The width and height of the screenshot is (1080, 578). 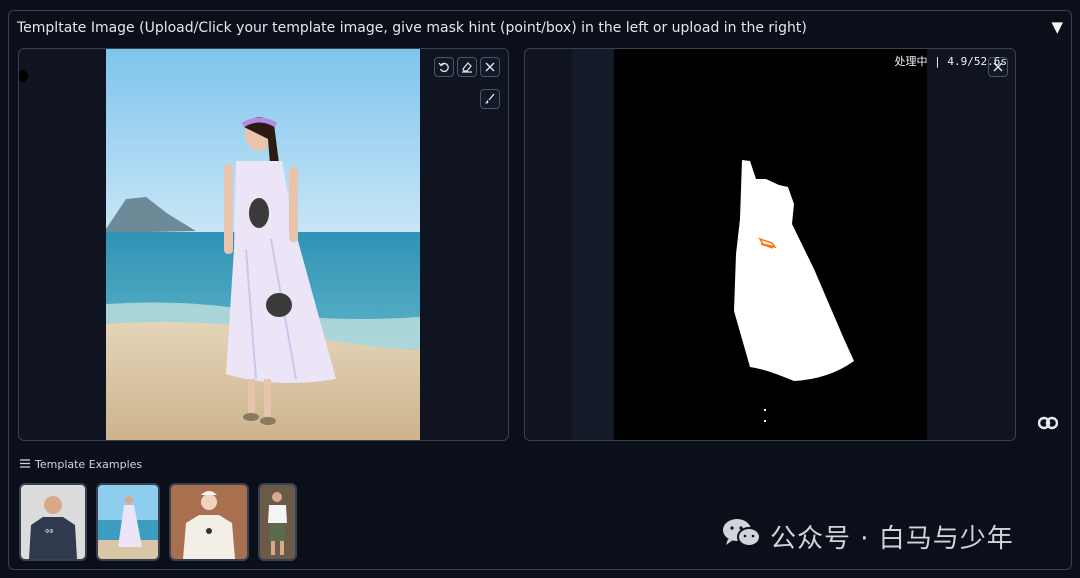 What do you see at coordinates (128, 522) in the screenshot?
I see `example-thumb-white-dress` at bounding box center [128, 522].